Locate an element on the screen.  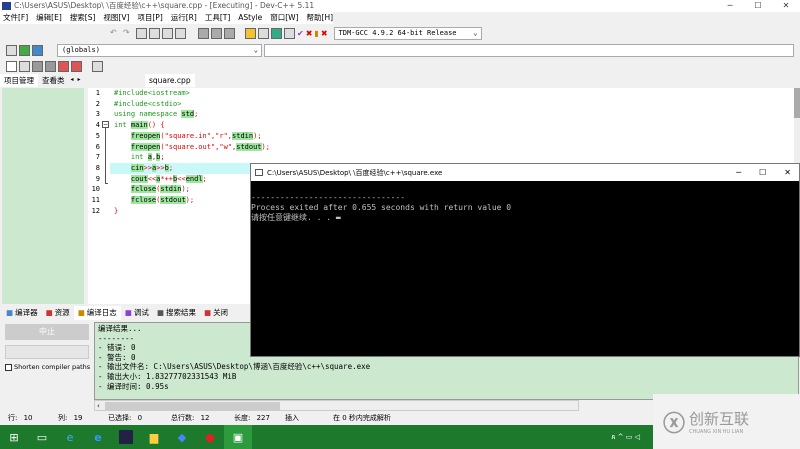
arrow-right-icon: ▸ is located at coordinates (79, 80).